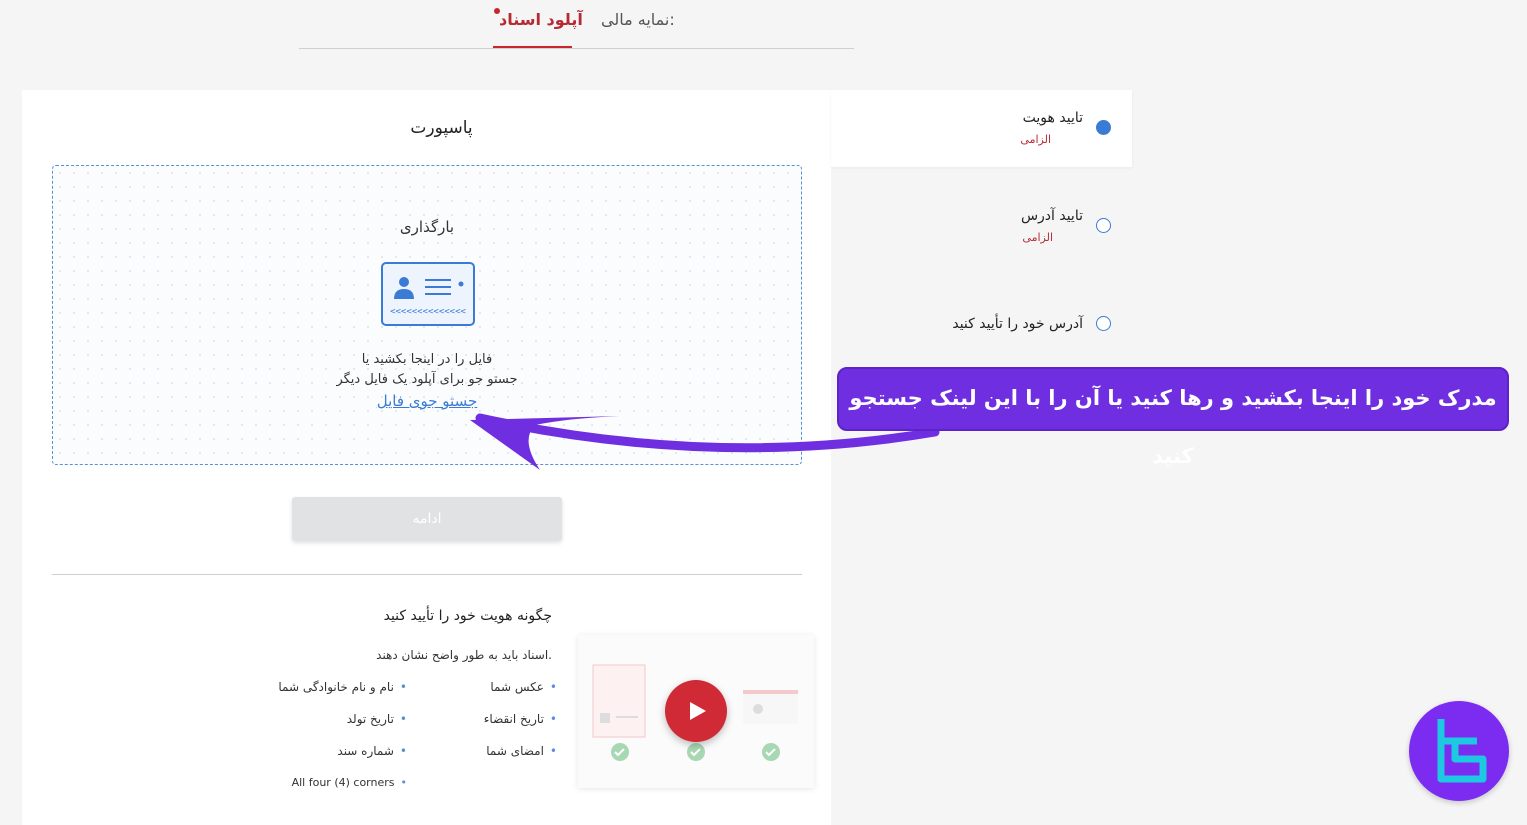 This screenshot has width=1527, height=825. I want to click on brand-logo-icon, so click(1462, 751).